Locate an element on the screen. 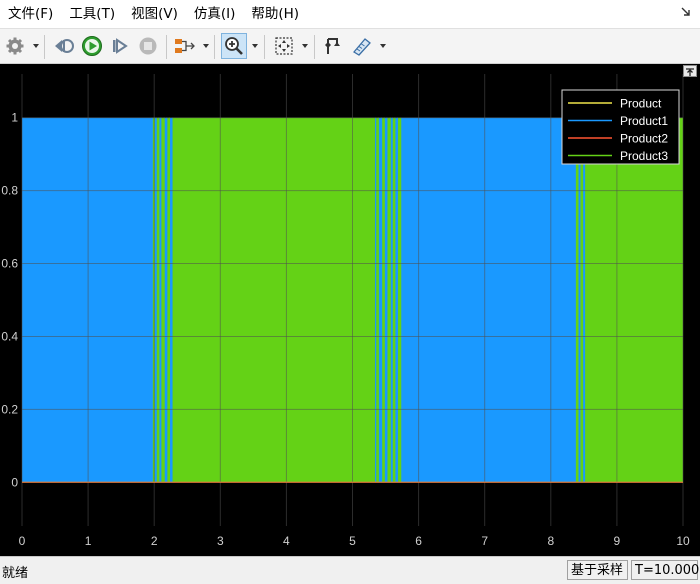 The width and height of the screenshot is (700, 584). simulation-time: T=10.000 is located at coordinates (665, 570).